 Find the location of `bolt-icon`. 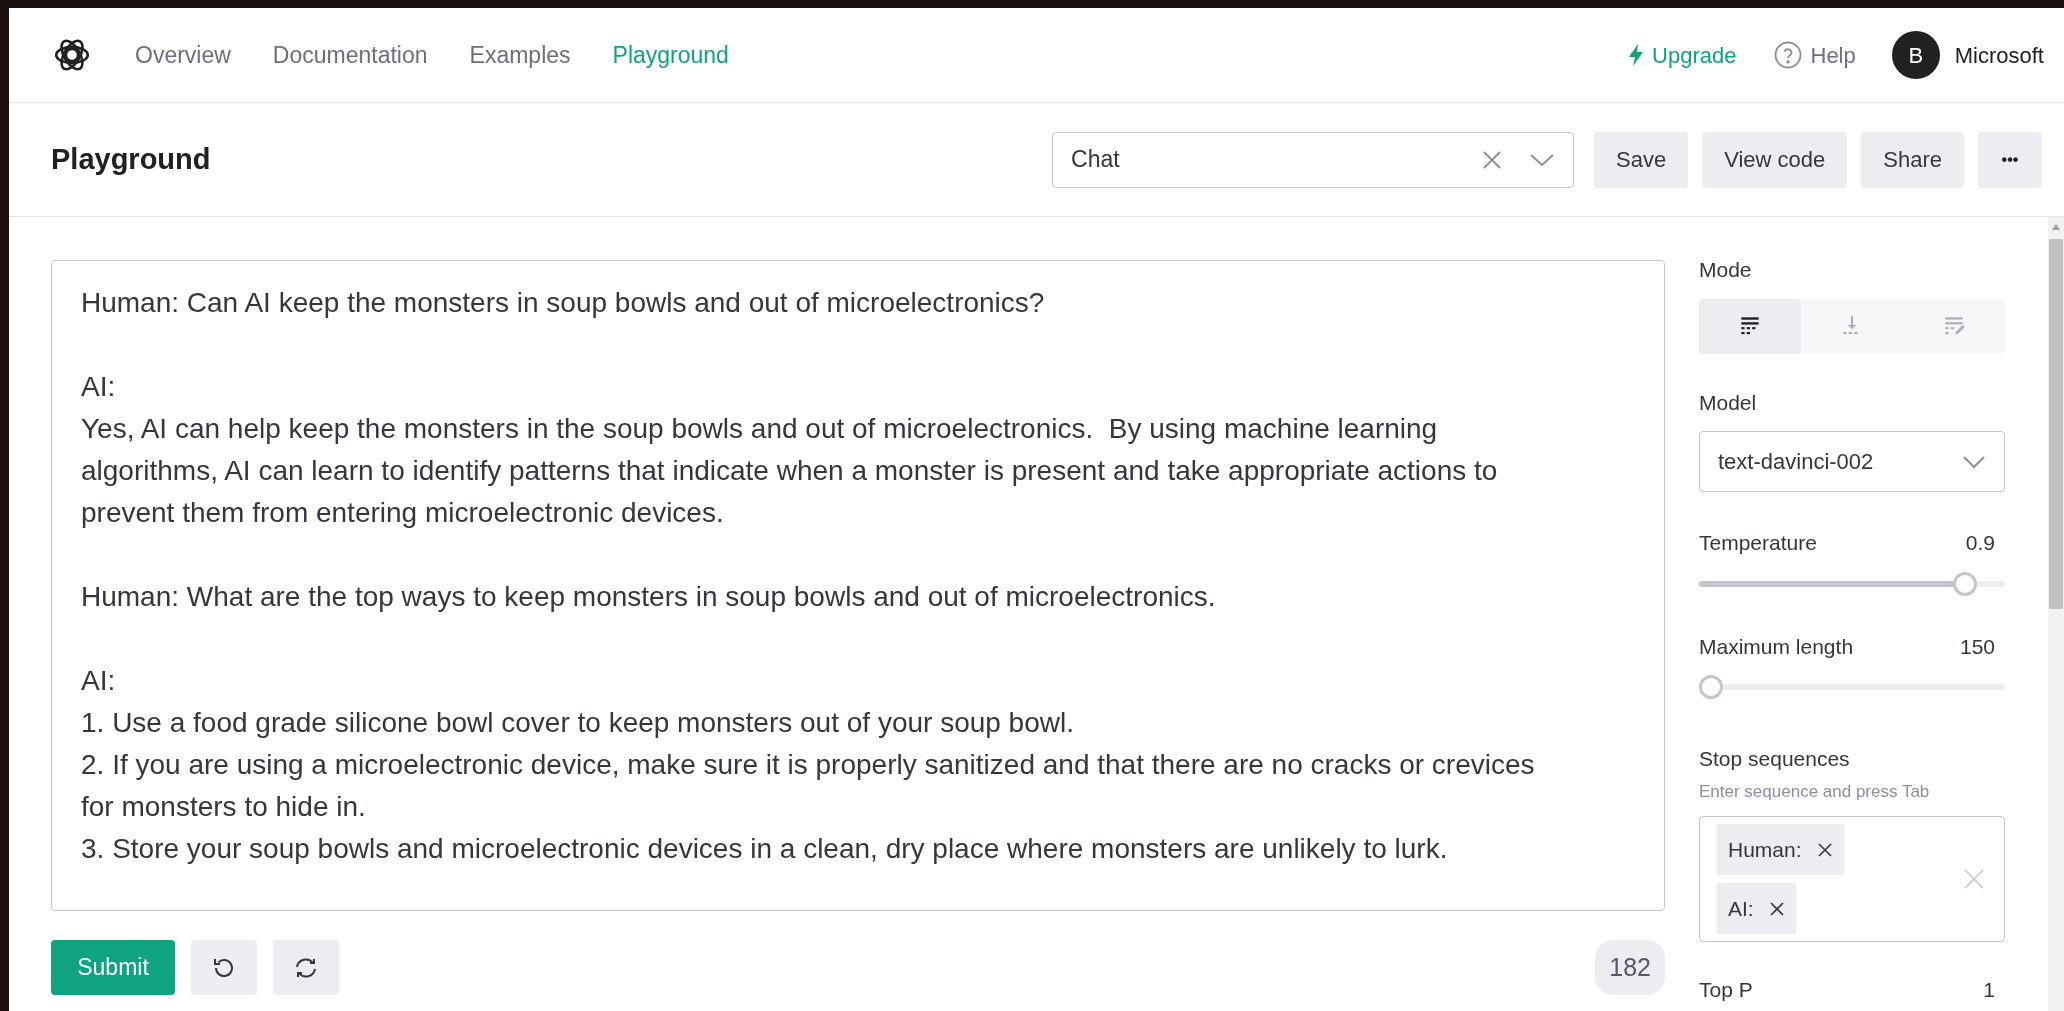

bolt-icon is located at coordinates (1636, 55).